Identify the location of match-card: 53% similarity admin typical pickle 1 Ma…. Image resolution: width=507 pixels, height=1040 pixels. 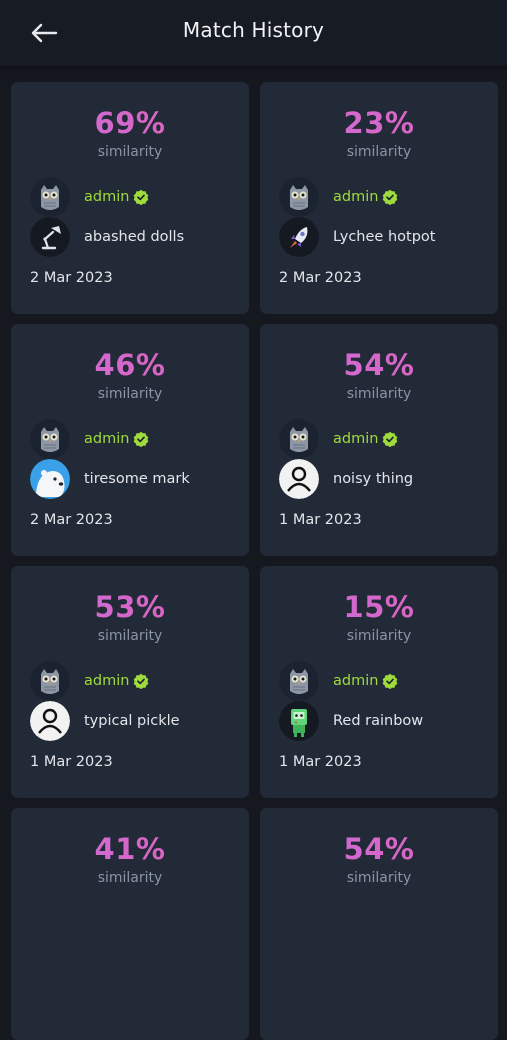
(130, 682).